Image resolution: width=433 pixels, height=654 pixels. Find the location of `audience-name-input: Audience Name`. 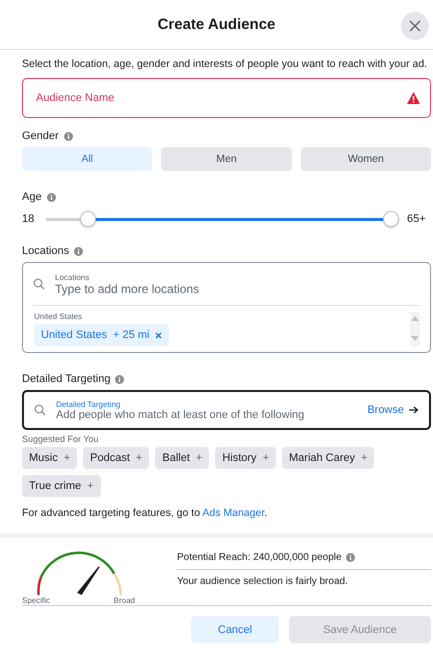

audience-name-input: Audience Name is located at coordinates (220, 98).